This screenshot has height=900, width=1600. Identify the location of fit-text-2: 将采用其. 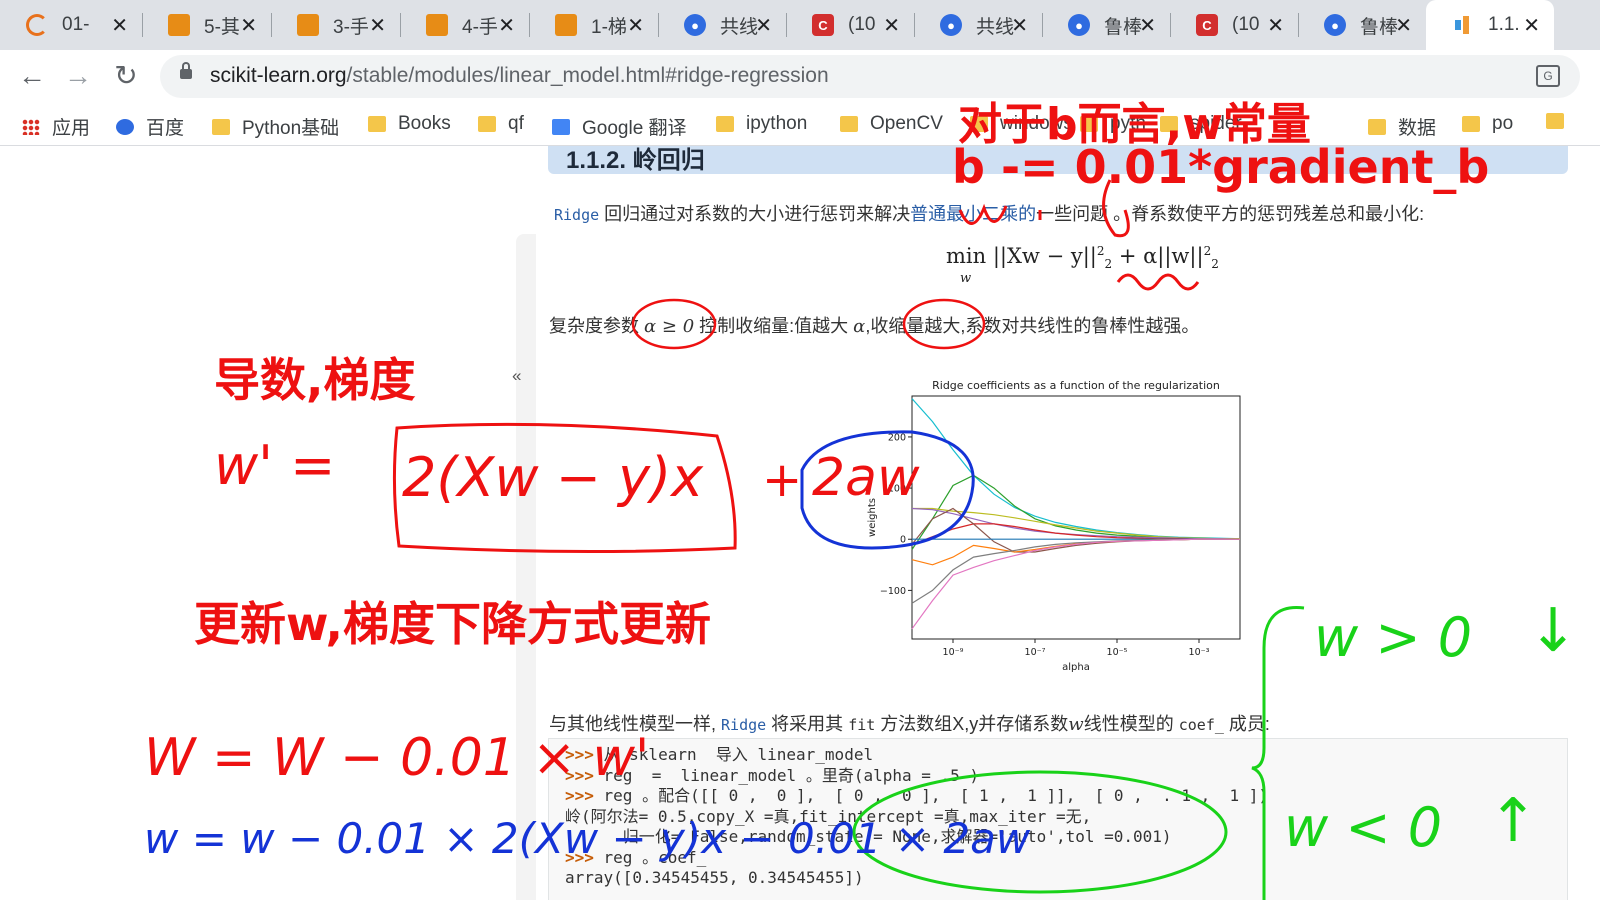
(807, 724).